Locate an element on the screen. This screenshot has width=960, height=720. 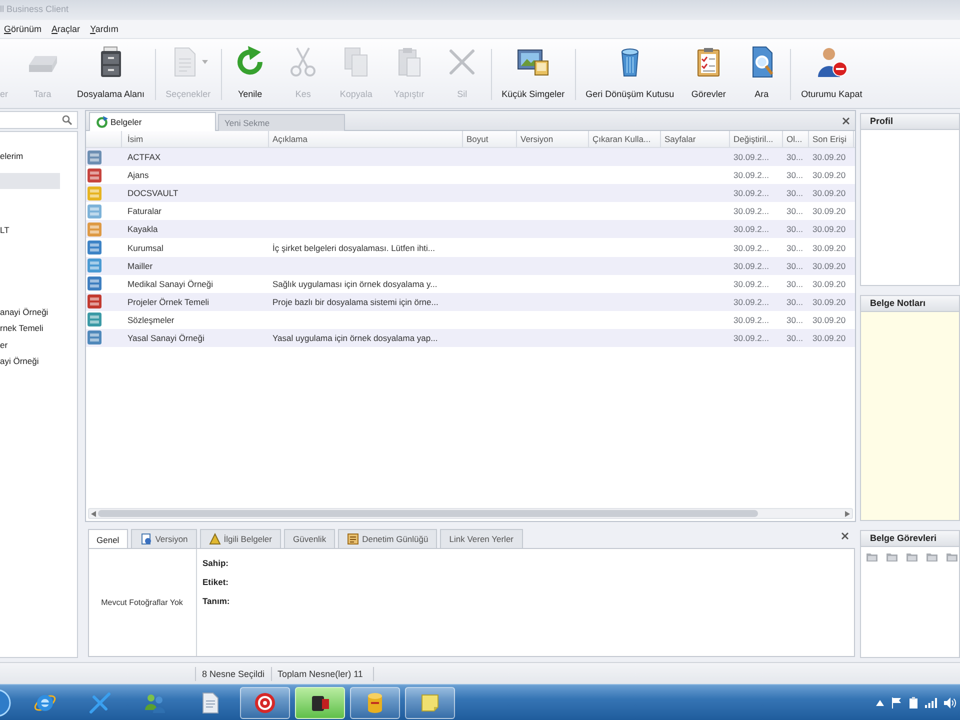
toolbar-button: Dosyalama Alanı is located at coordinates (111, 73).